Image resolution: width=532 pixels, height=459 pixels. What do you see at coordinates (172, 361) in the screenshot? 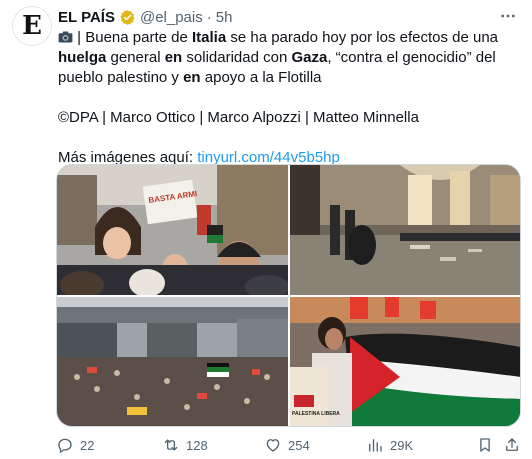
I see `aerial-march-photo` at bounding box center [172, 361].